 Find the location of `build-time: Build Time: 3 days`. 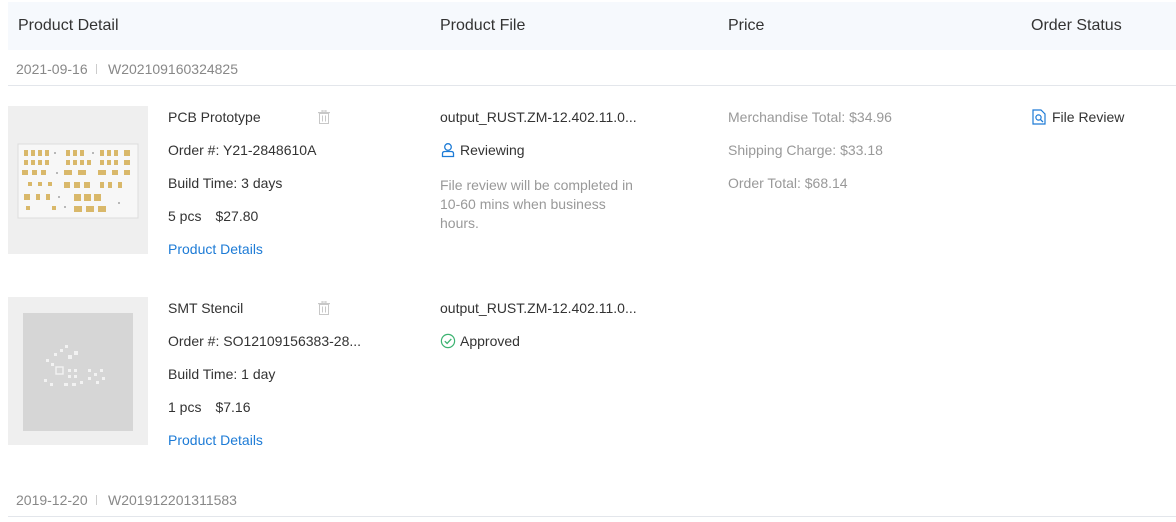

build-time: Build Time: 3 days is located at coordinates (225, 183).